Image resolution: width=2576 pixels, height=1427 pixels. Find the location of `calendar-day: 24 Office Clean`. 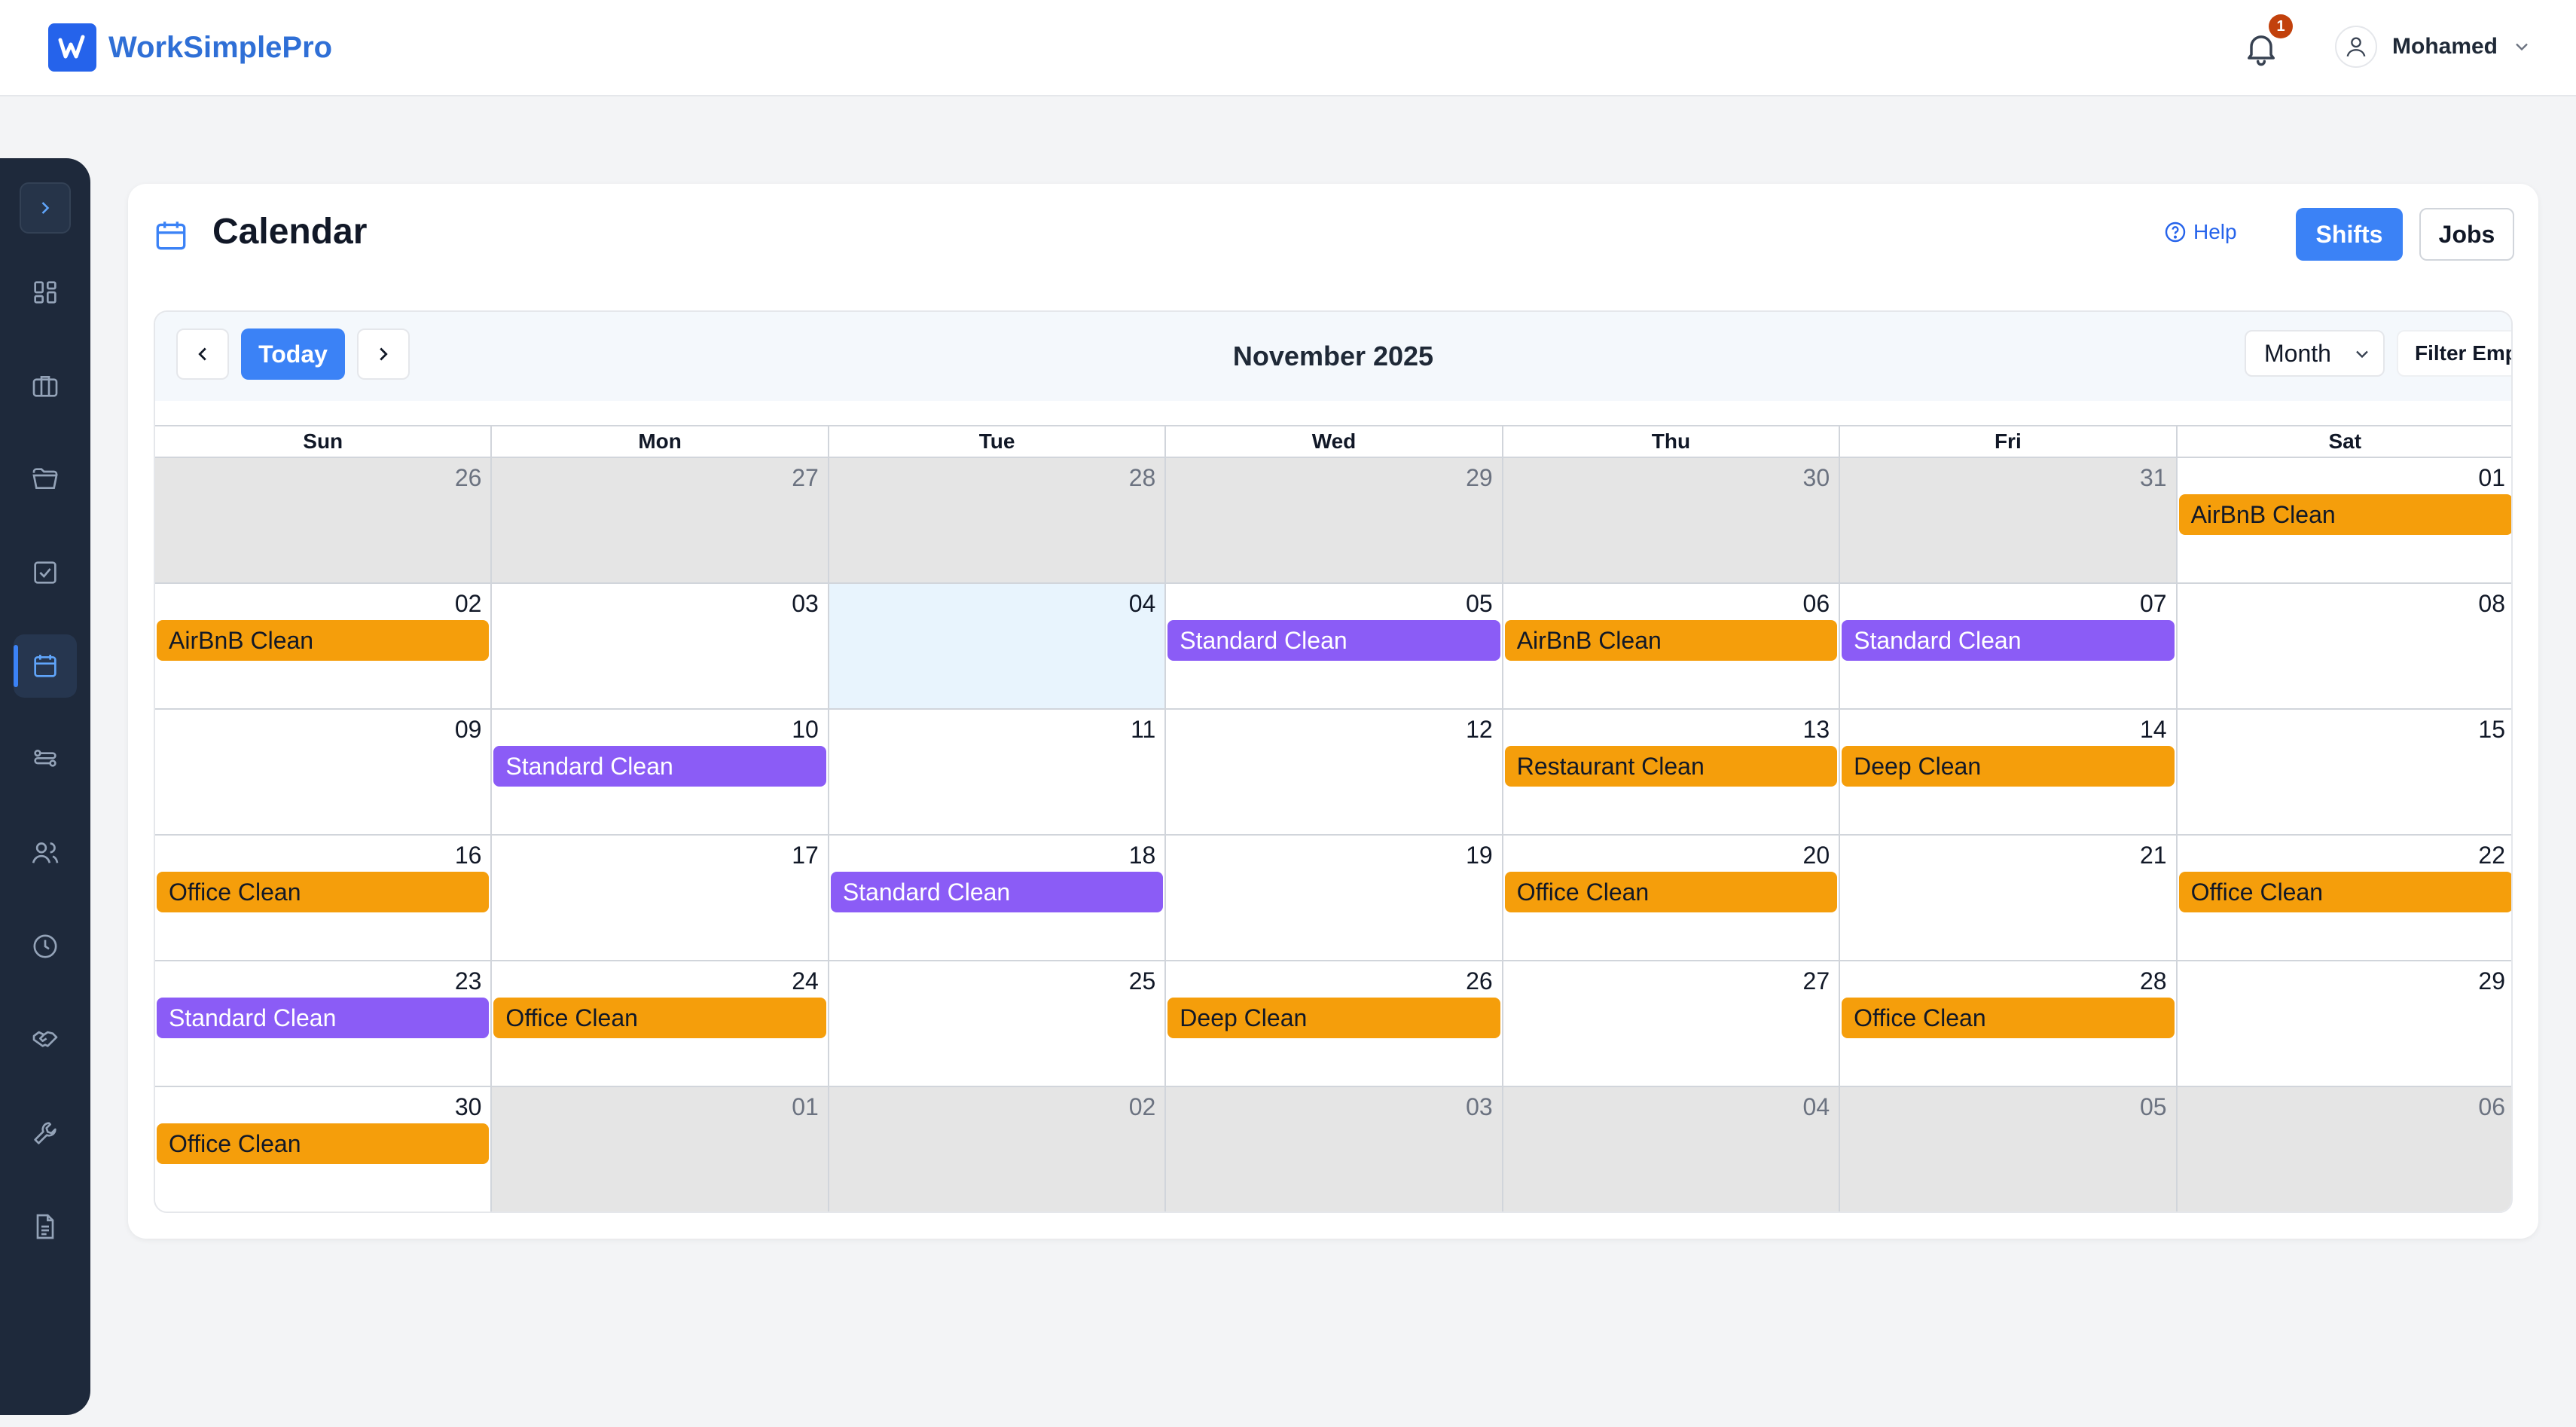

calendar-day: 24 Office Clean is located at coordinates (661, 1024).